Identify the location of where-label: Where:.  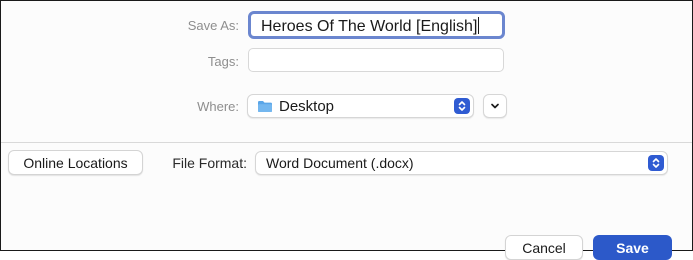
(218, 106).